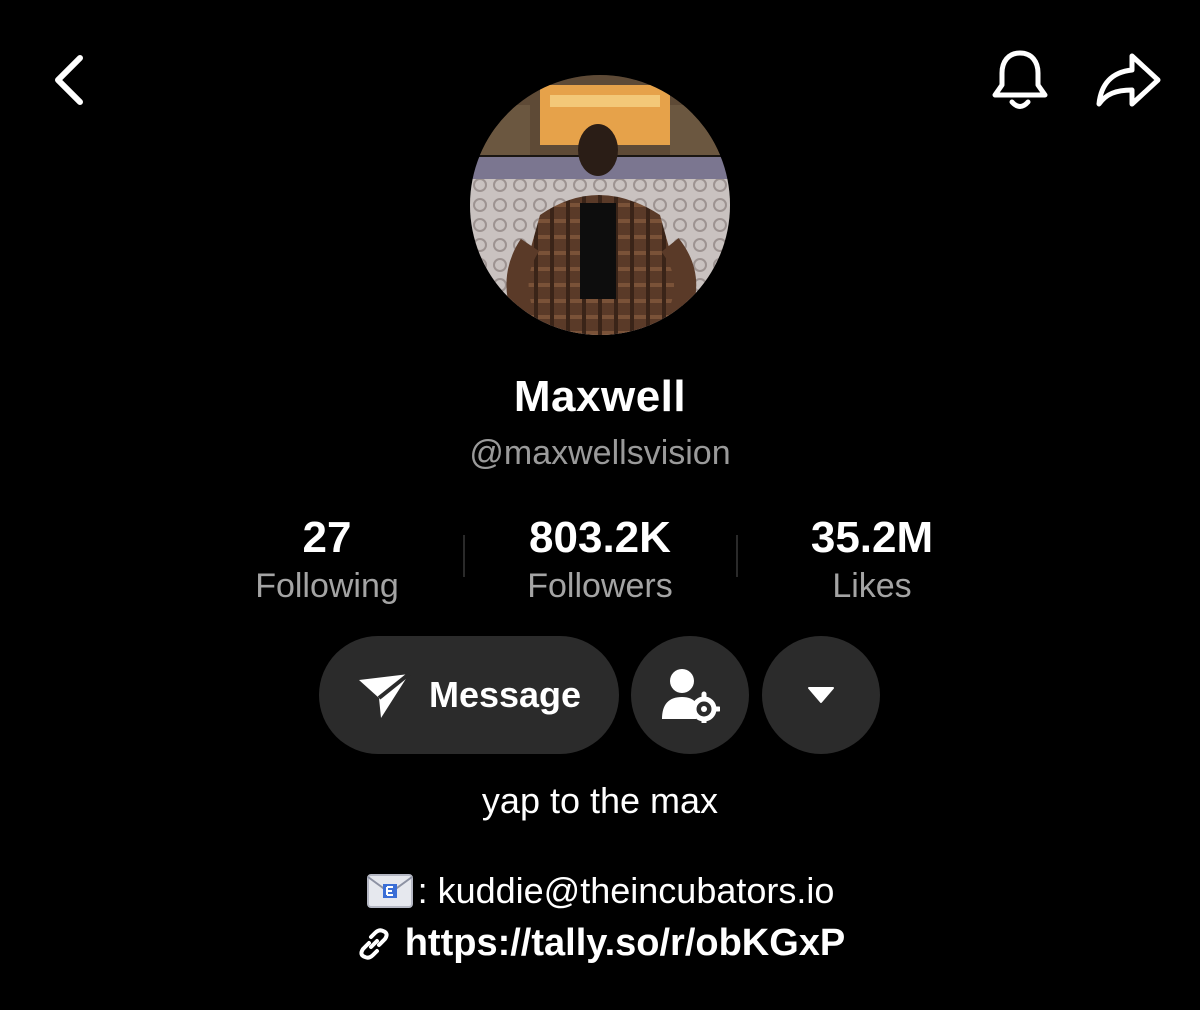  I want to click on bell-icon, so click(1020, 79).